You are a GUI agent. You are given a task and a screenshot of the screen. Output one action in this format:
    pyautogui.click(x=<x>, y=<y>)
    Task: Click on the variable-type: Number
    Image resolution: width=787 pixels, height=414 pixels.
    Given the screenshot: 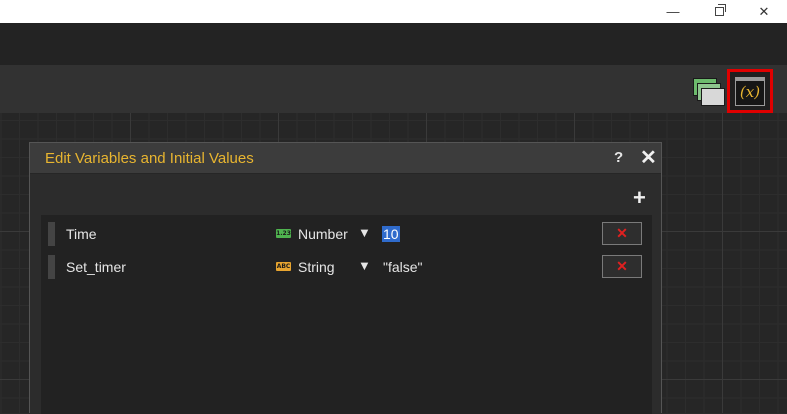 What is the action you would take?
    pyautogui.click(x=323, y=234)
    